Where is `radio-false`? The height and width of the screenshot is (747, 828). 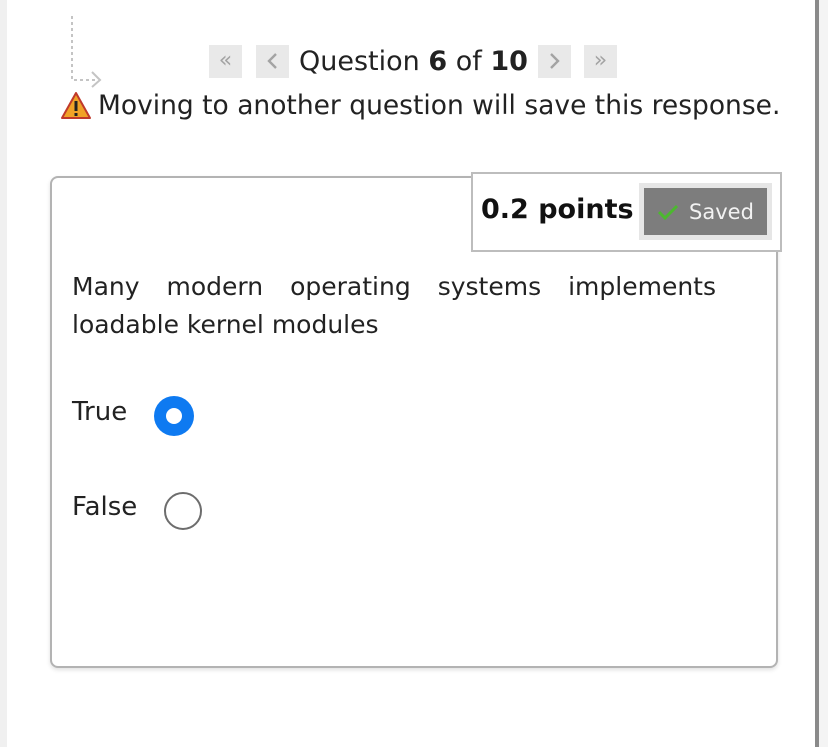
radio-false is located at coordinates (183, 511).